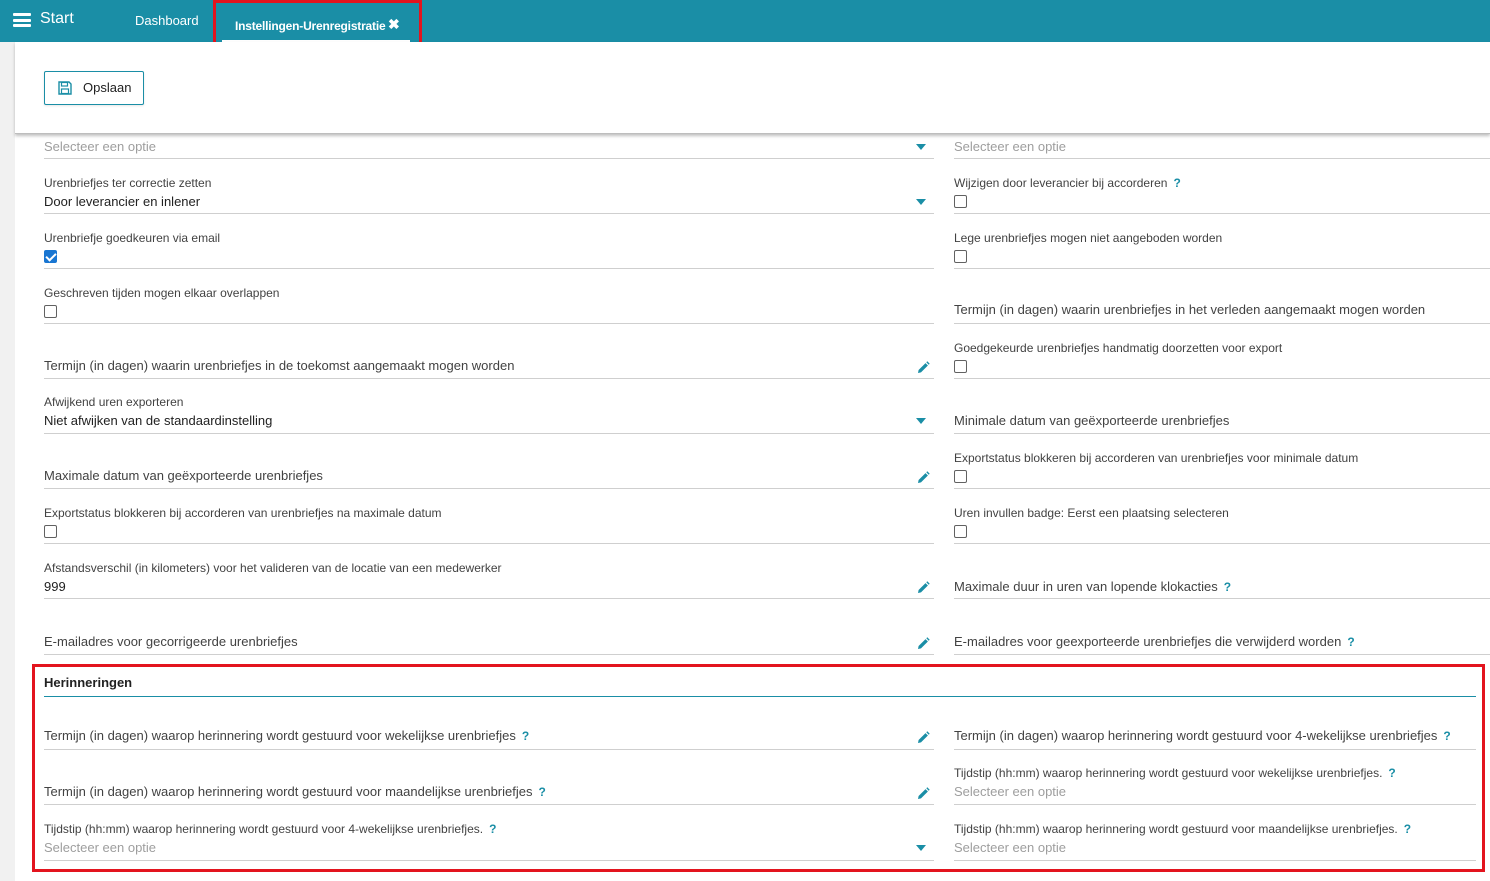 This screenshot has height=881, width=1490. I want to click on left-gutter, so click(7, 461).